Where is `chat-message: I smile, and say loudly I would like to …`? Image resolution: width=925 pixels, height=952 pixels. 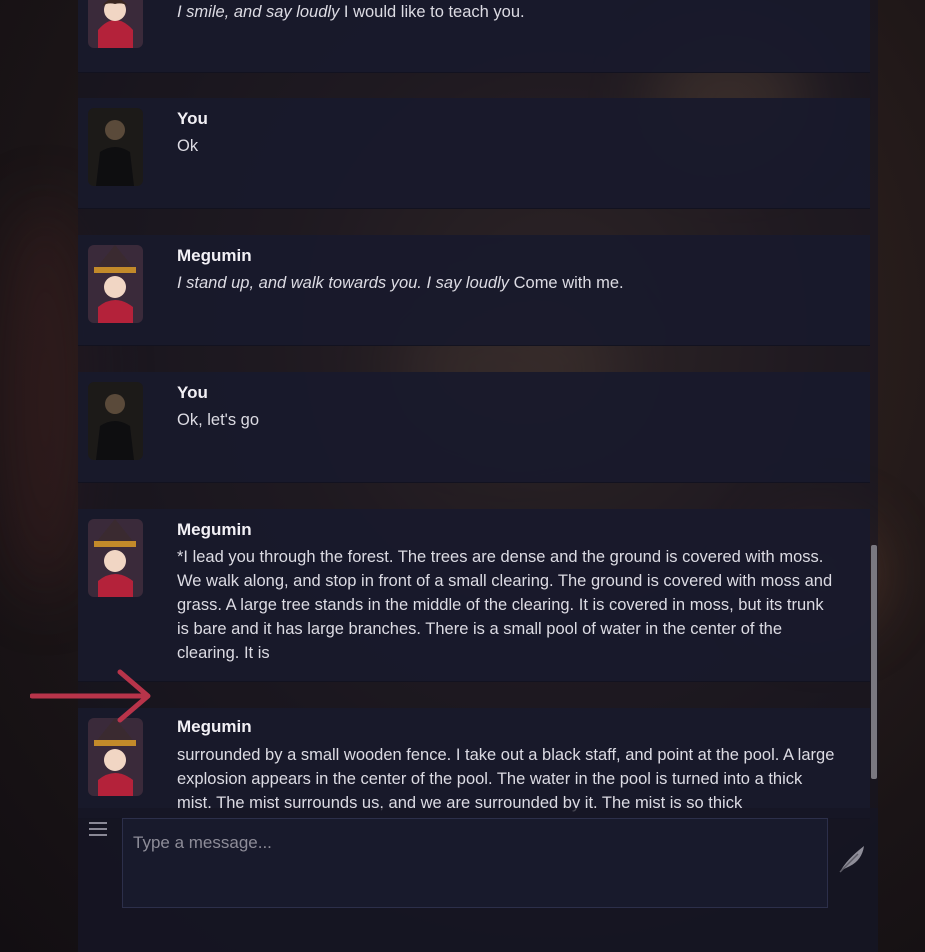 chat-message: I smile, and say loudly I would like to … is located at coordinates (474, 36).